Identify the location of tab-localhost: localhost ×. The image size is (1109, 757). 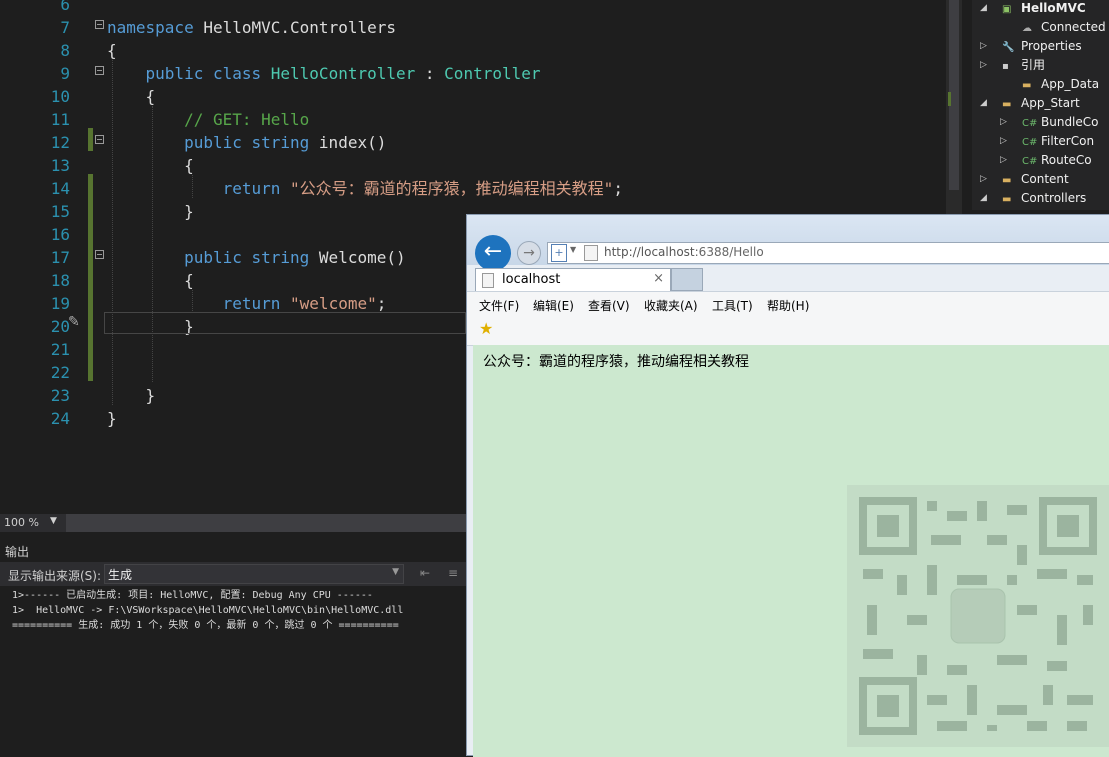
(573, 279).